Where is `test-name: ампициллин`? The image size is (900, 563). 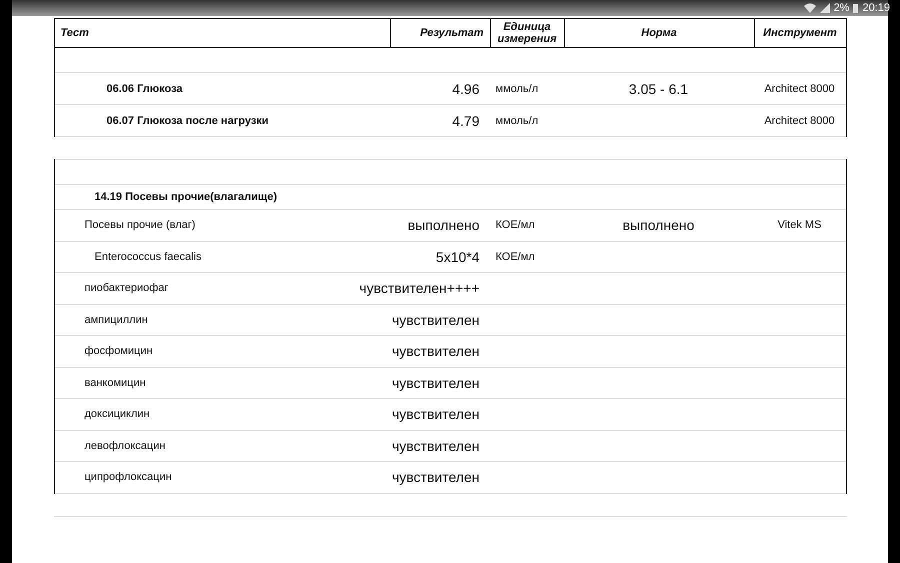 test-name: ампициллин is located at coordinates (116, 320).